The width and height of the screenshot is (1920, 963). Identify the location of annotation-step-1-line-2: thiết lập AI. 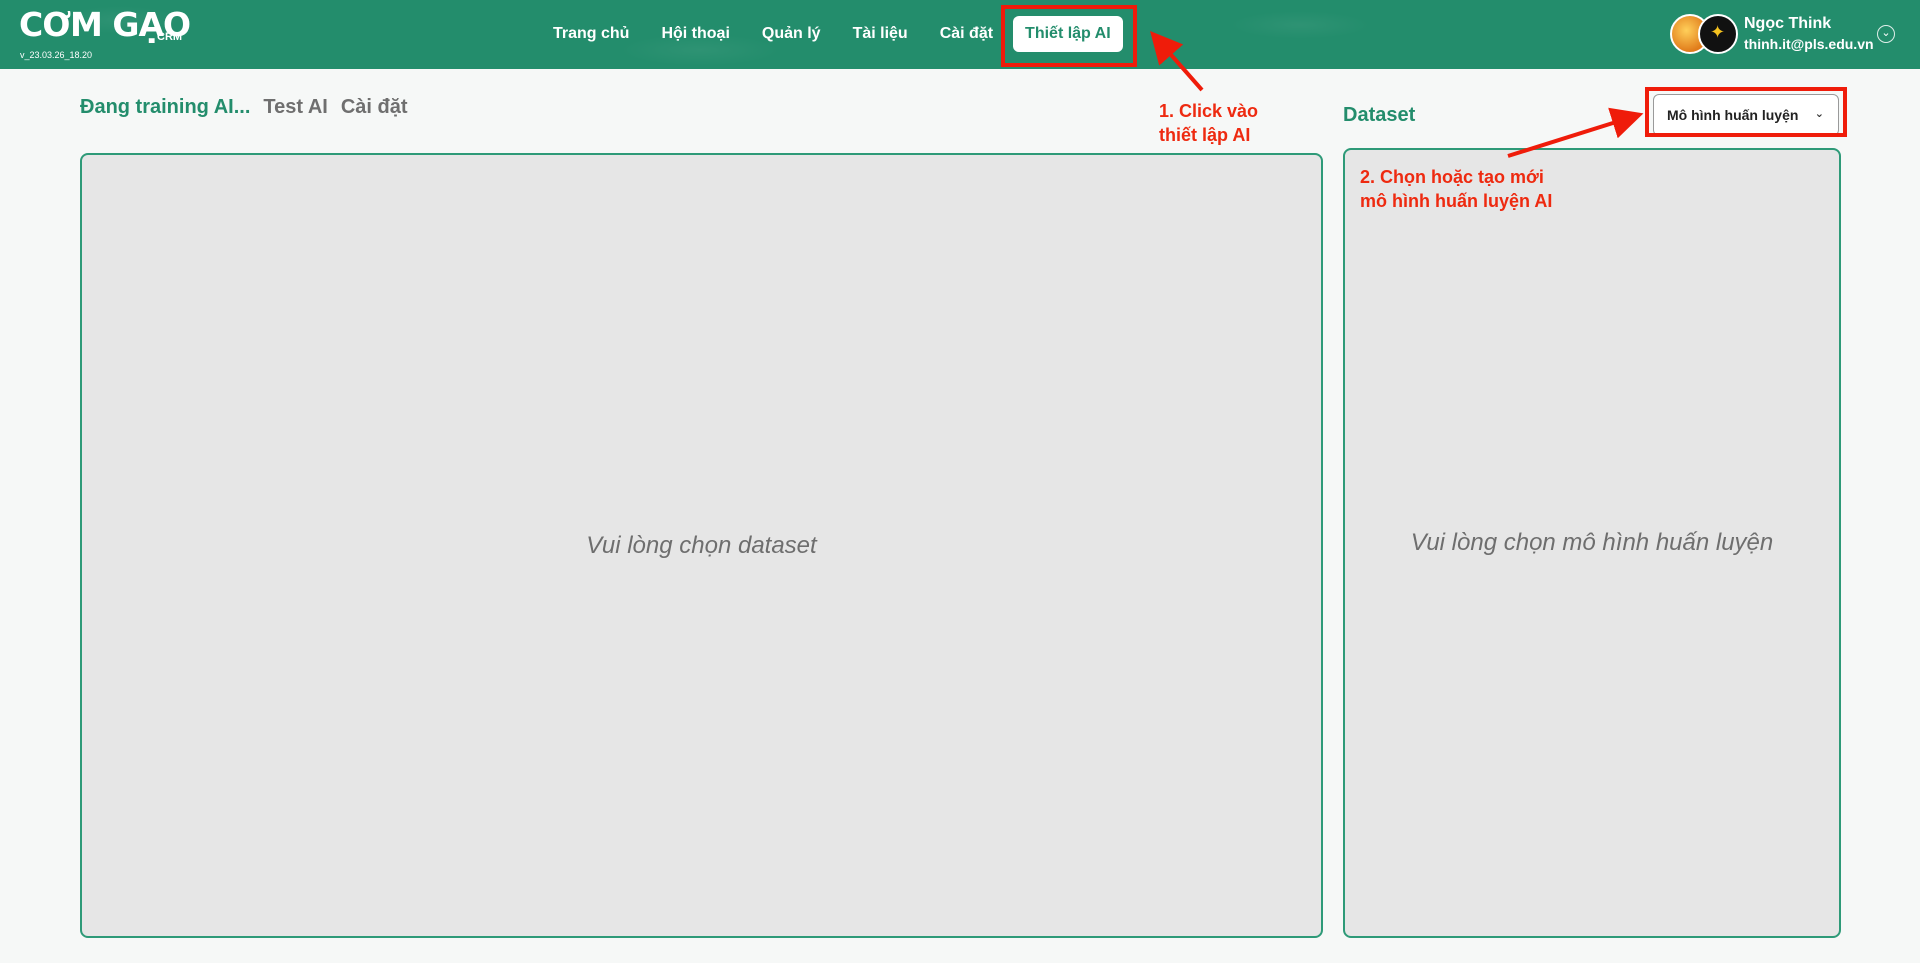
(1205, 135).